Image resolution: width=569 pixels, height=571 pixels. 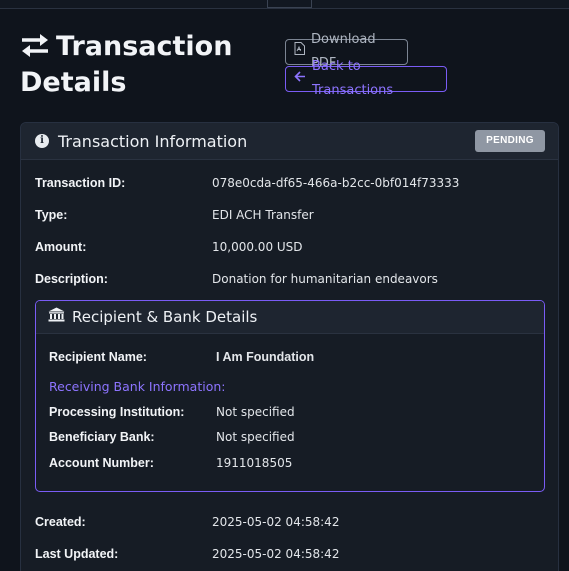 What do you see at coordinates (255, 412) in the screenshot?
I see `processing-institution-value: Not specified` at bounding box center [255, 412].